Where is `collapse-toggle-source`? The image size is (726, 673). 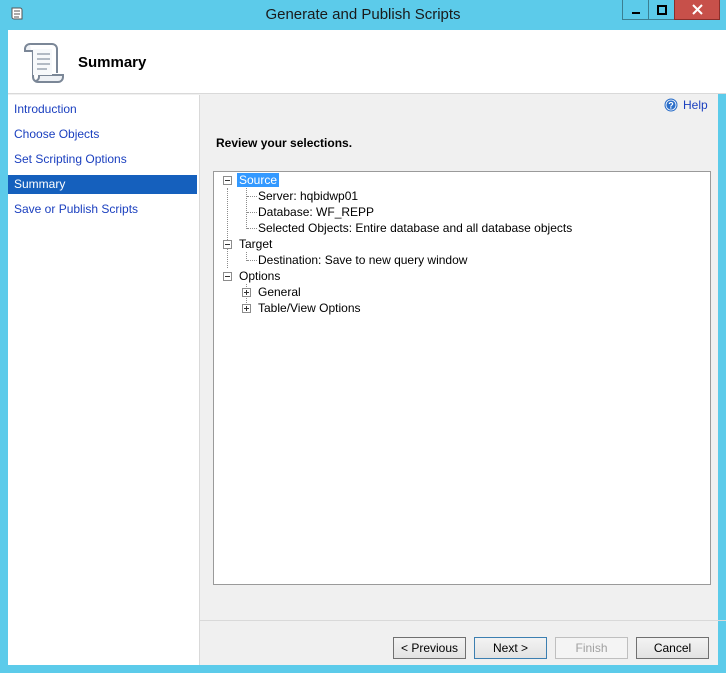 collapse-toggle-source is located at coordinates (227, 180).